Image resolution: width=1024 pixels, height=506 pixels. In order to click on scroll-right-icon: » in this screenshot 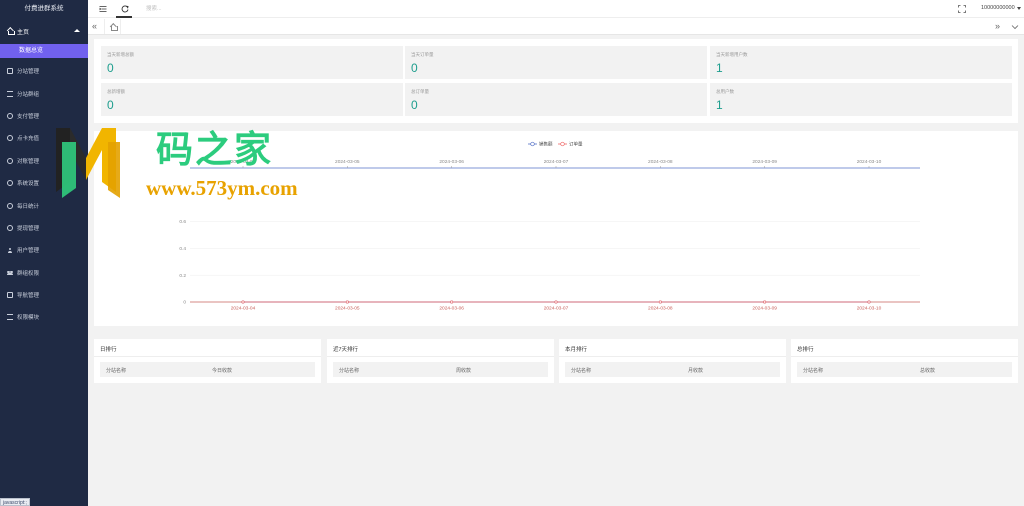, I will do `click(997, 26)`.